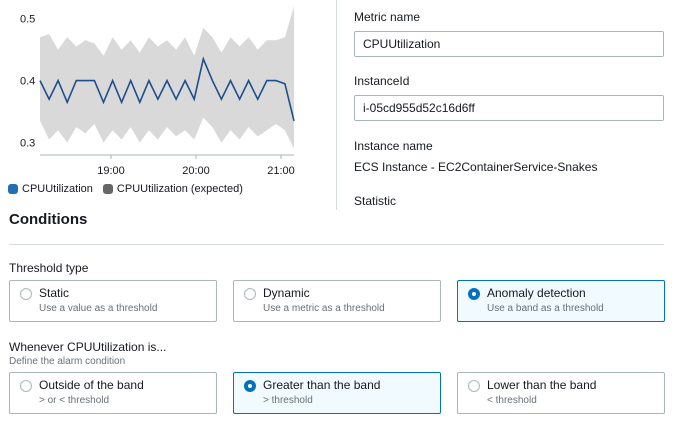  What do you see at coordinates (337, 301) in the screenshot?
I see `threshold-type-dynamic-option: Dynamic Use a metric as a threshold` at bounding box center [337, 301].